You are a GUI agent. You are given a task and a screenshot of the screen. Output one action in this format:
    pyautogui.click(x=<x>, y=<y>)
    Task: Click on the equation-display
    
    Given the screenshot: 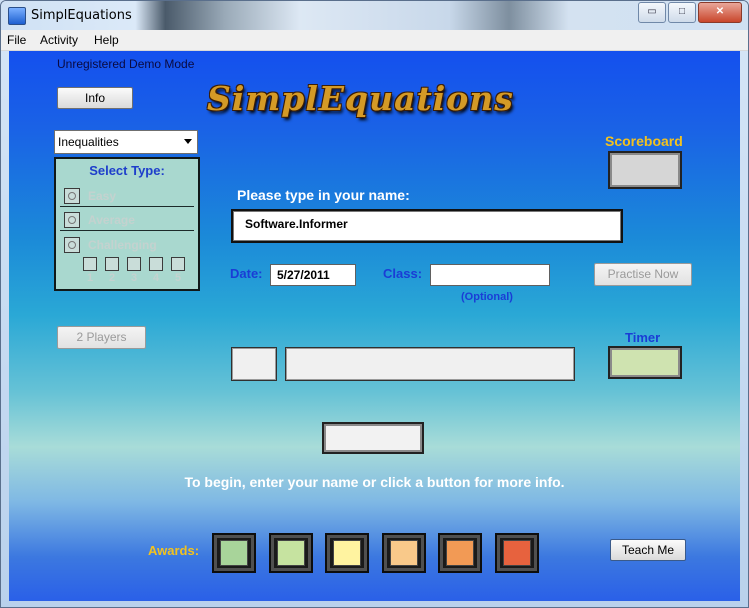 What is the action you would take?
    pyautogui.click(x=430, y=364)
    